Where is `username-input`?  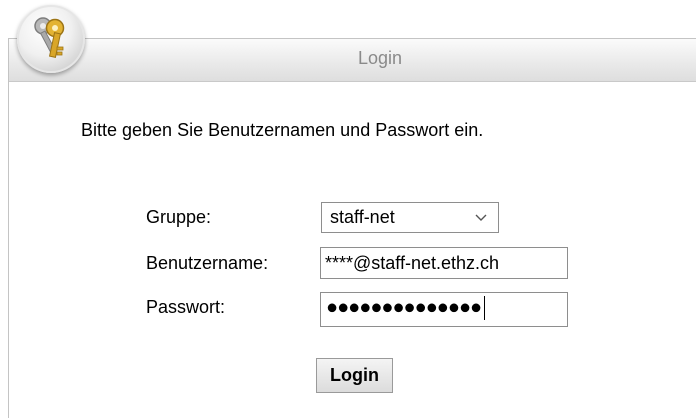
username-input is located at coordinates (444, 263).